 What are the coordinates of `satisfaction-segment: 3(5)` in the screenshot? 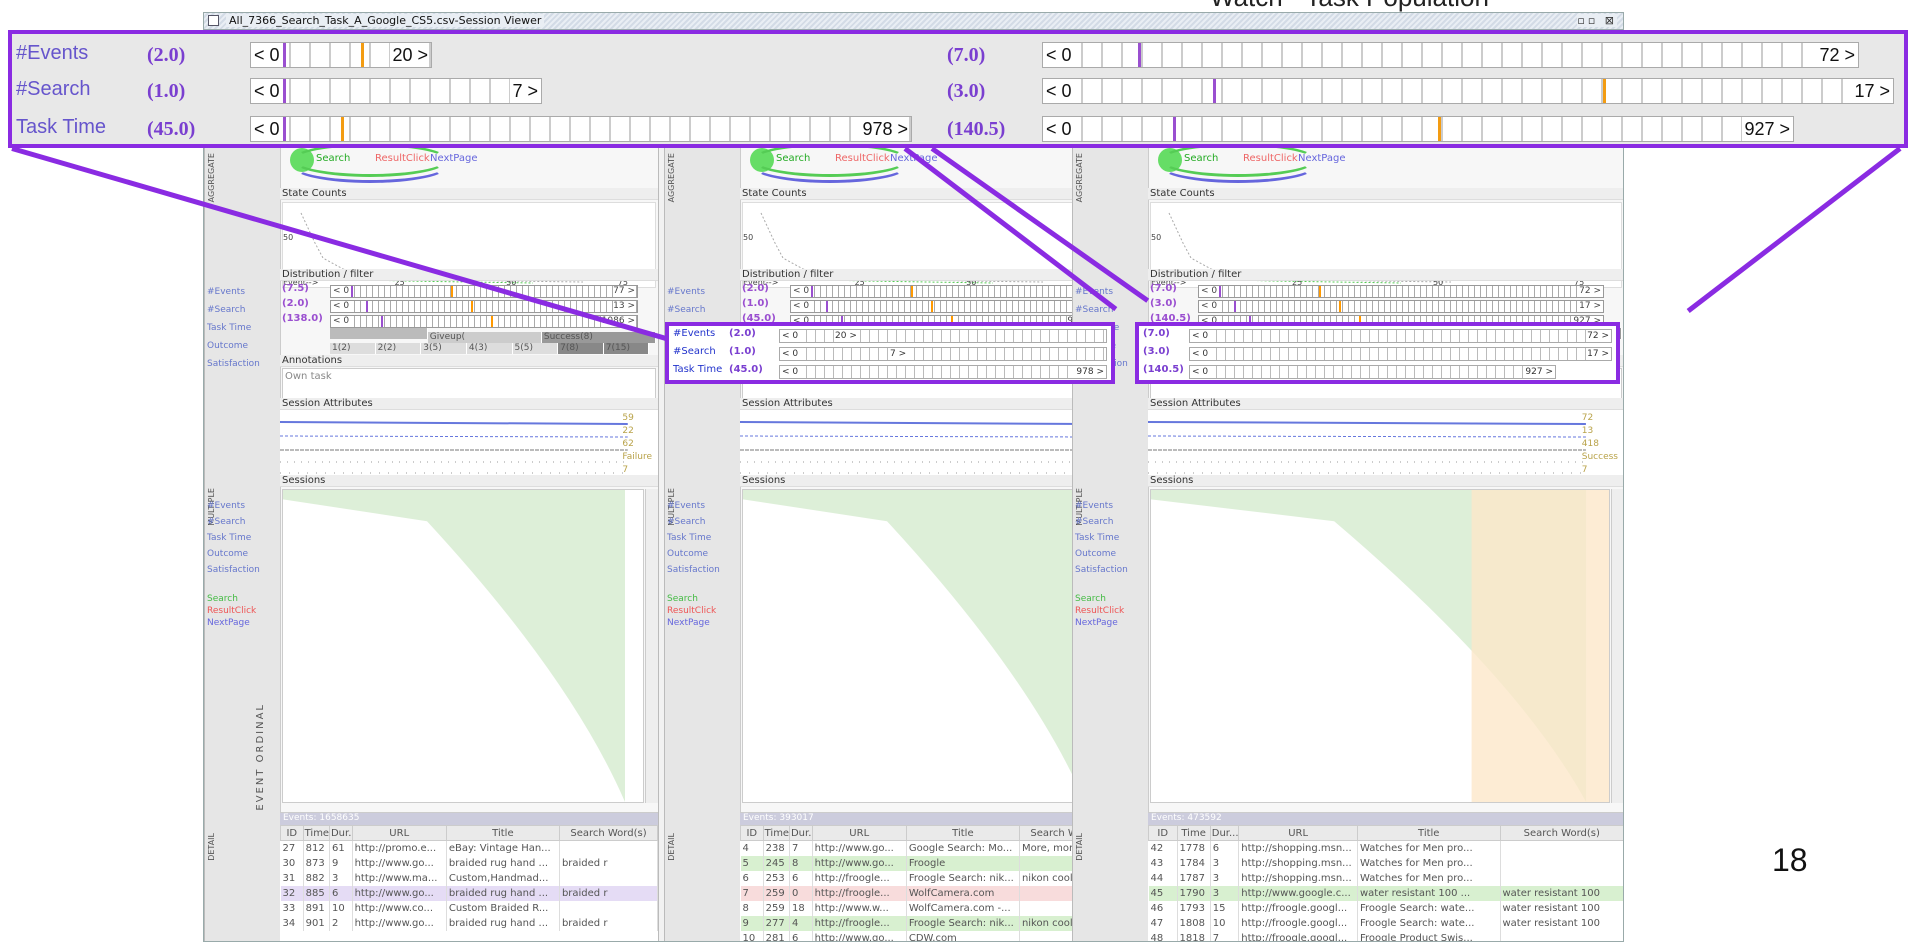 It's located at (444, 348).